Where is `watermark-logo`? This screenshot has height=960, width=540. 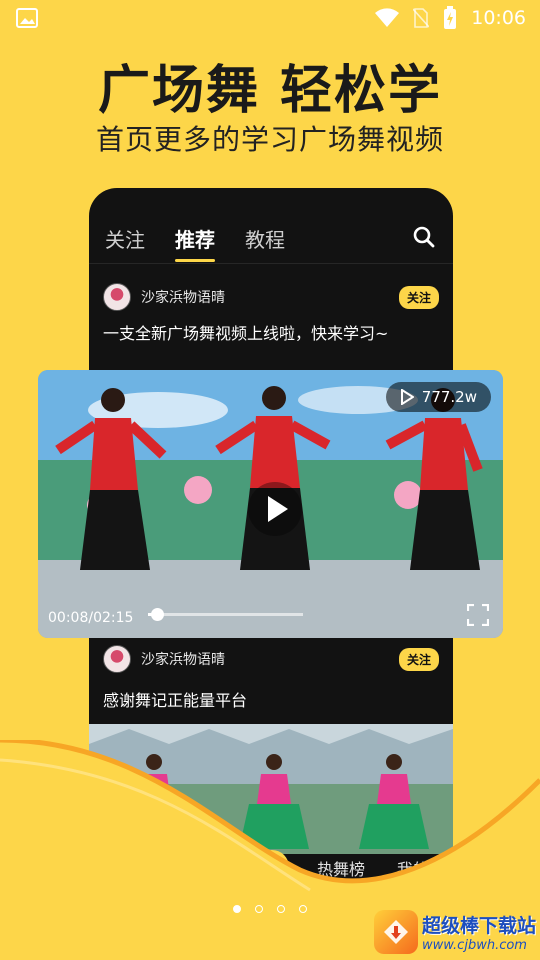
watermark-logo is located at coordinates (395, 932).